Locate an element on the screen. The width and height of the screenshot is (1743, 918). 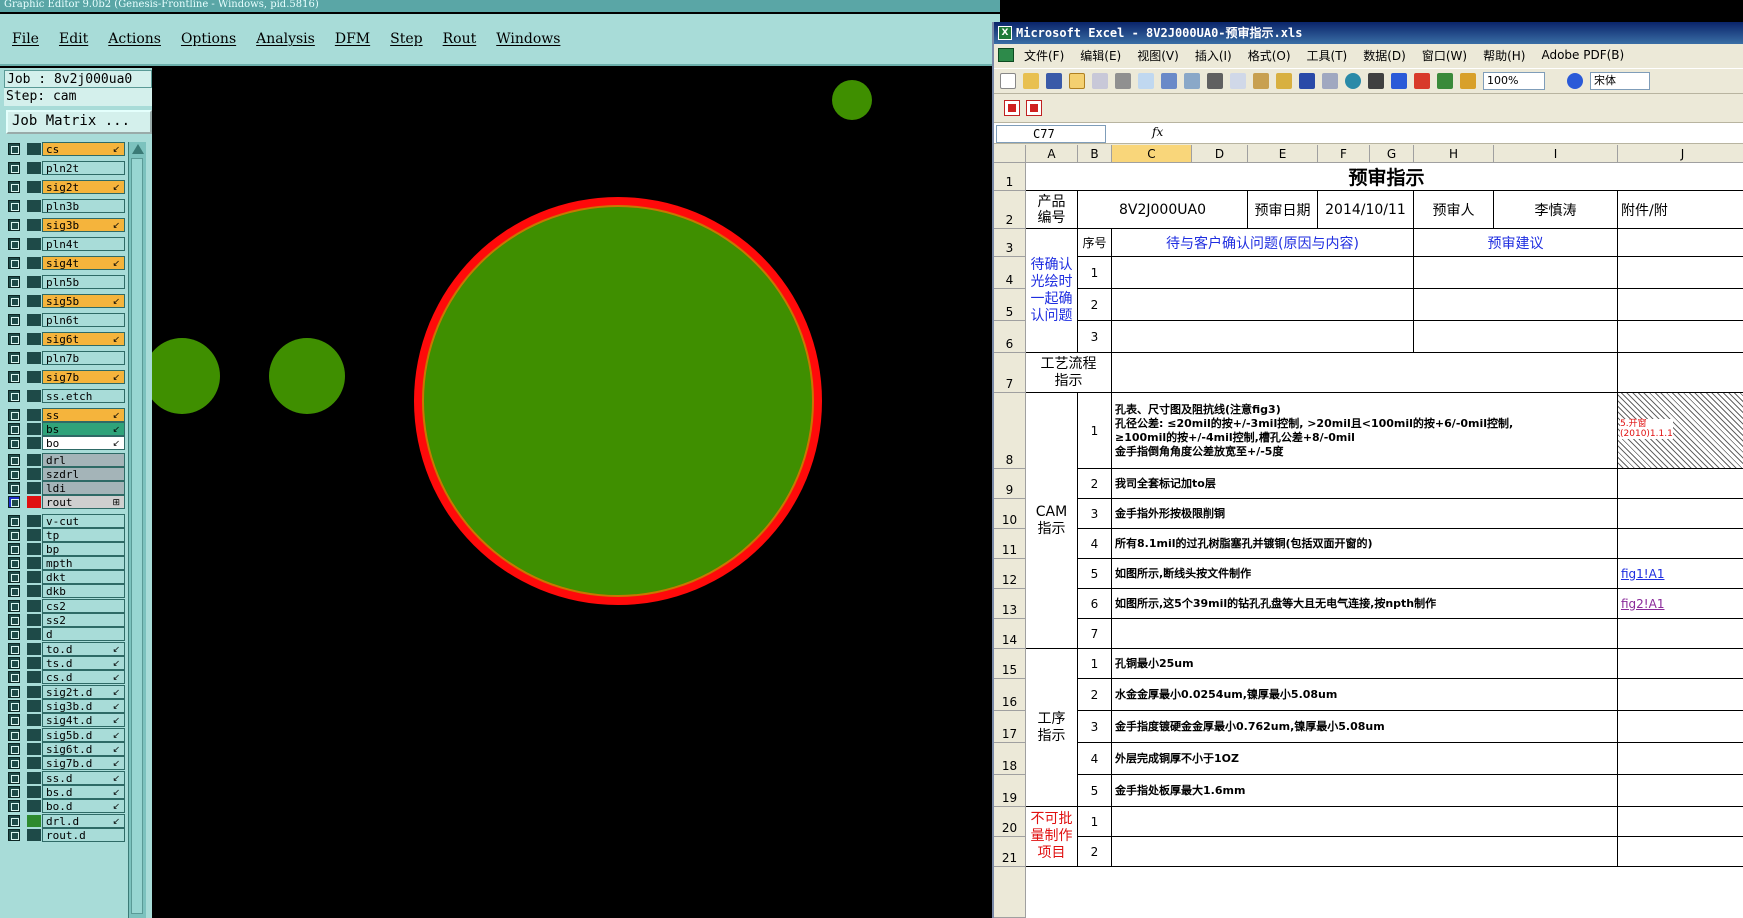
cam-no-2: 2 is located at coordinates (1095, 484).